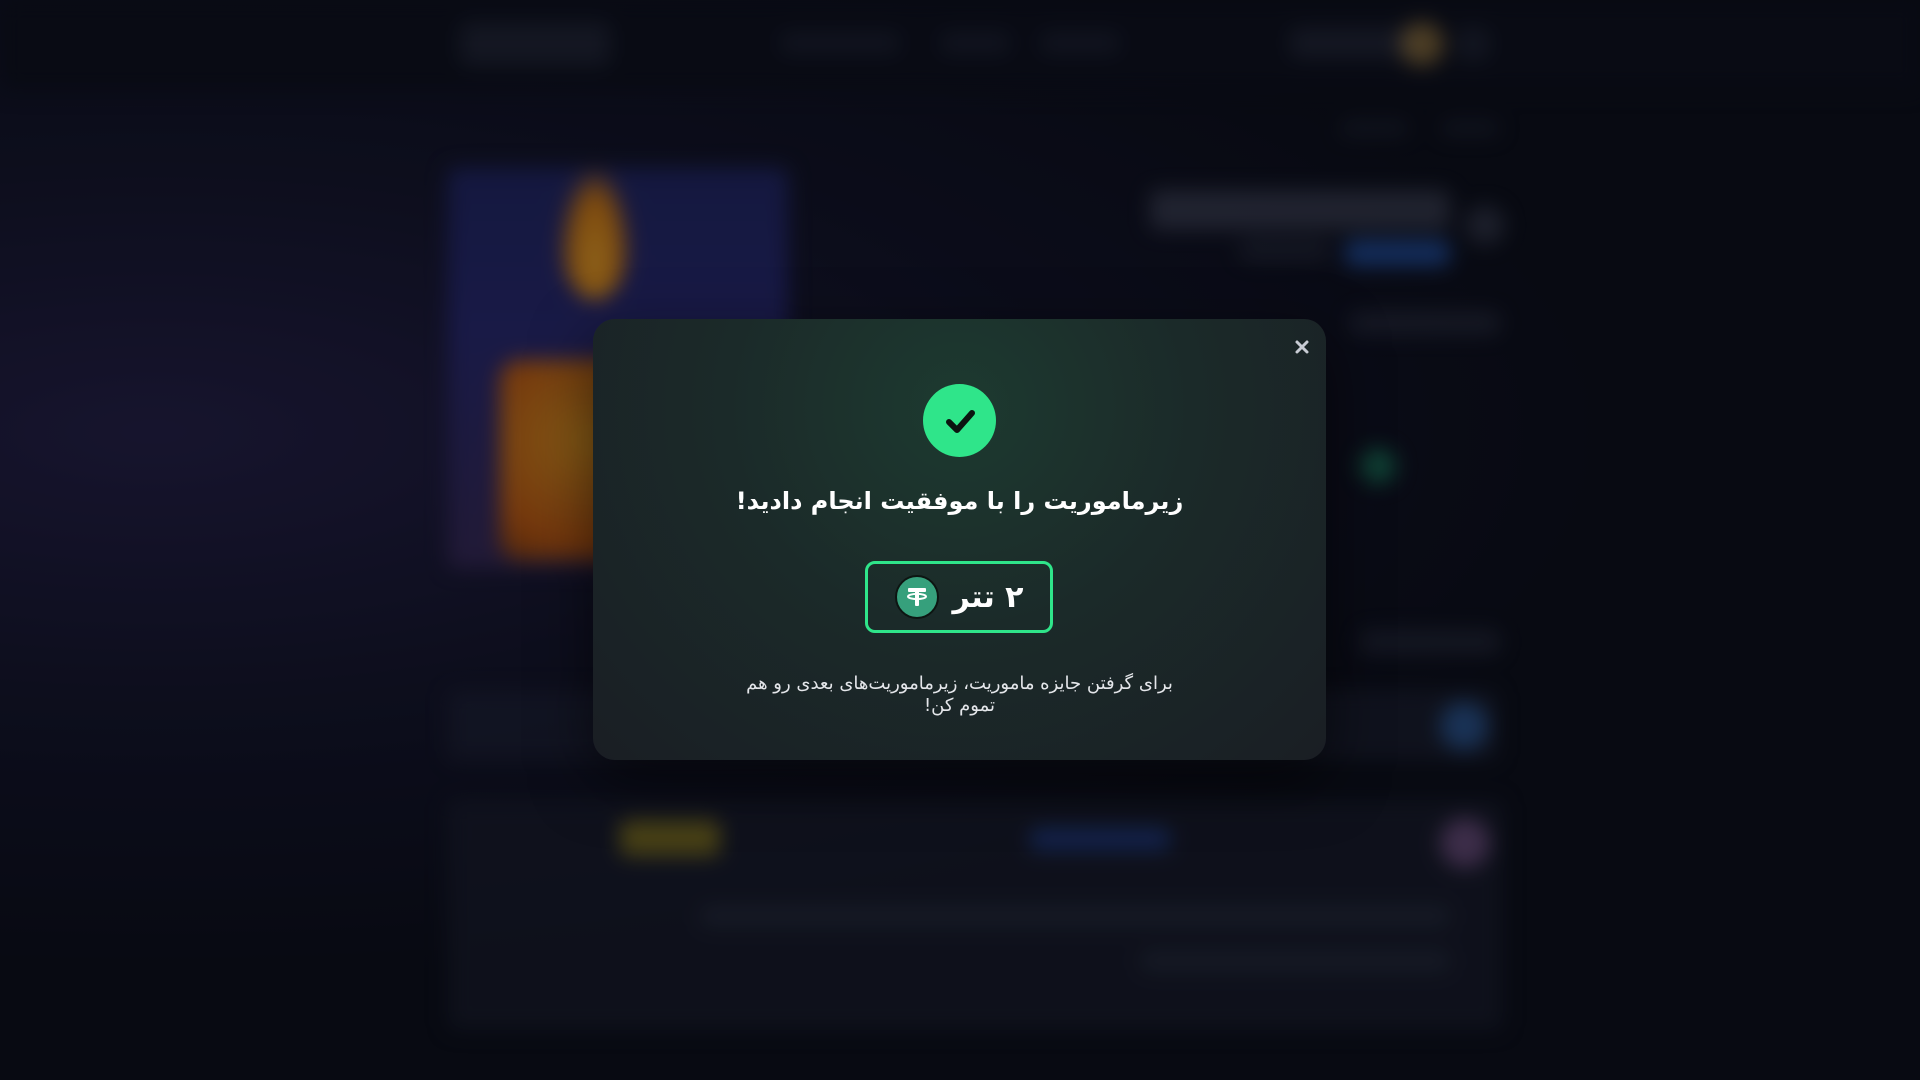 Image resolution: width=1920 pixels, height=1080 pixels. Describe the element at coordinates (959, 501) in the screenshot. I see `modal-title: زیرماموریت را با موفقیت انجام دادید!` at that location.